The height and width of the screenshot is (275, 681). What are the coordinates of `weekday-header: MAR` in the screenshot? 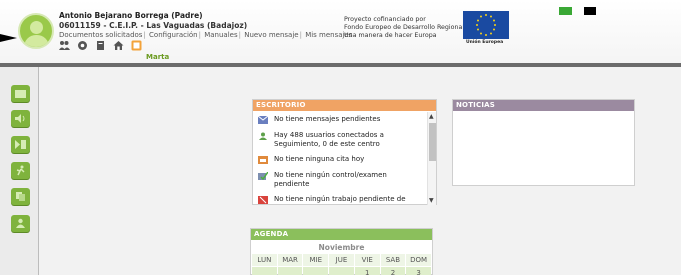 It's located at (290, 260).